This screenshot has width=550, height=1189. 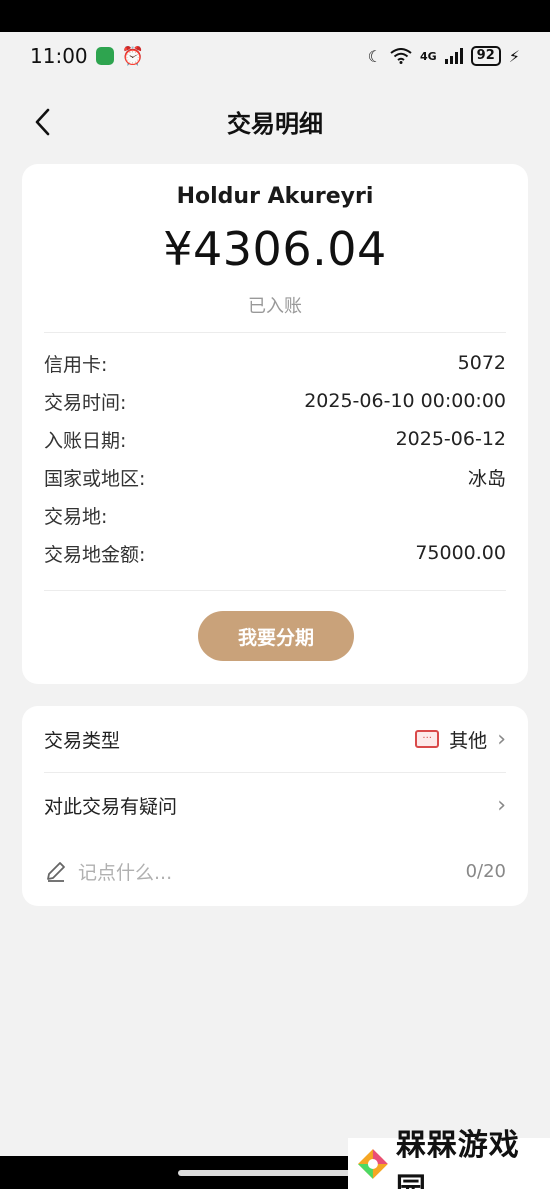 What do you see at coordinates (514, 56) in the screenshot?
I see `charging-icon: ⚡` at bounding box center [514, 56].